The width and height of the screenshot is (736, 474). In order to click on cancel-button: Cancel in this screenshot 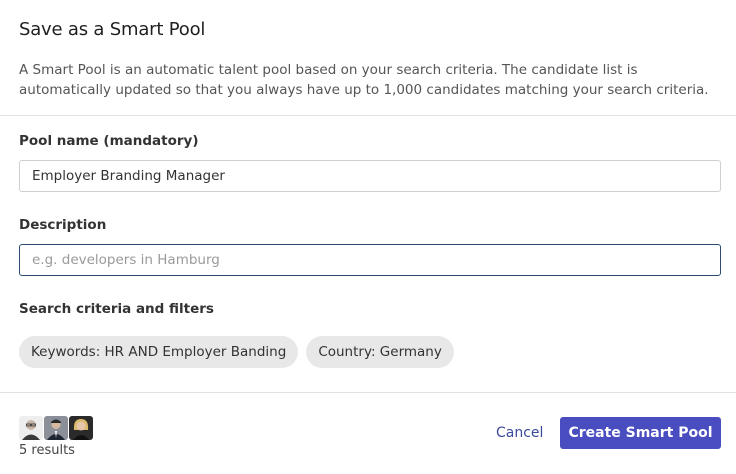, I will do `click(519, 433)`.